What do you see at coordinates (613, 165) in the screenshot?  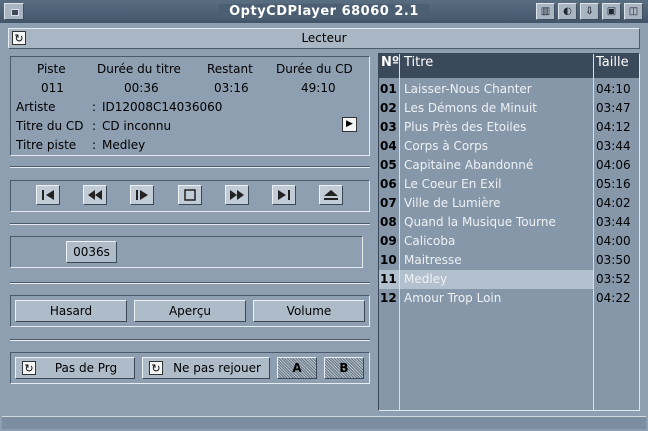 I see `track-size: 04:06` at bounding box center [613, 165].